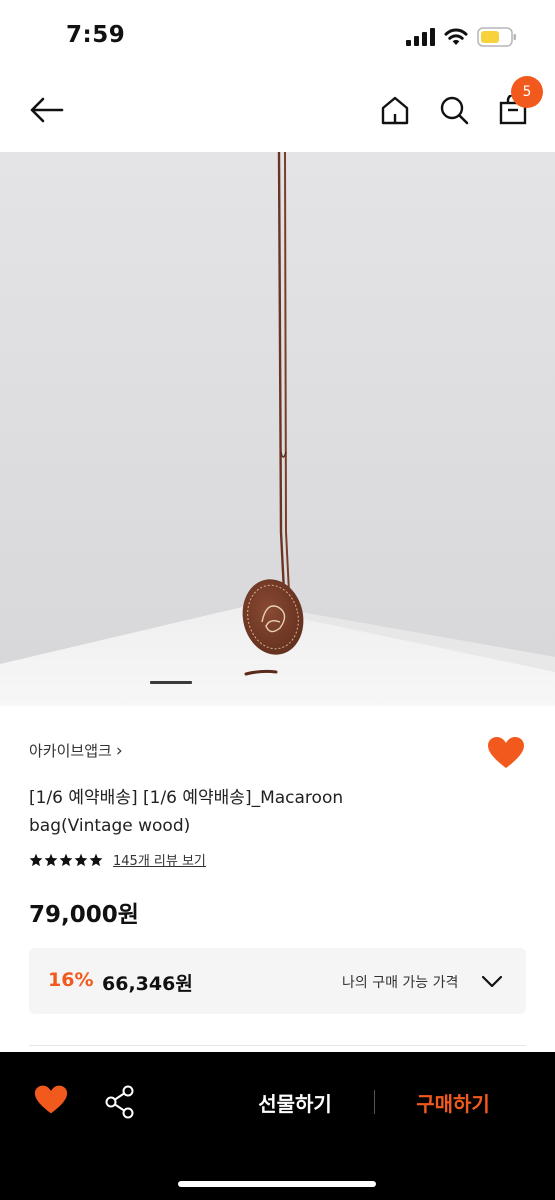  What do you see at coordinates (171, 682) in the screenshot?
I see `carousel-slide-indicator` at bounding box center [171, 682].